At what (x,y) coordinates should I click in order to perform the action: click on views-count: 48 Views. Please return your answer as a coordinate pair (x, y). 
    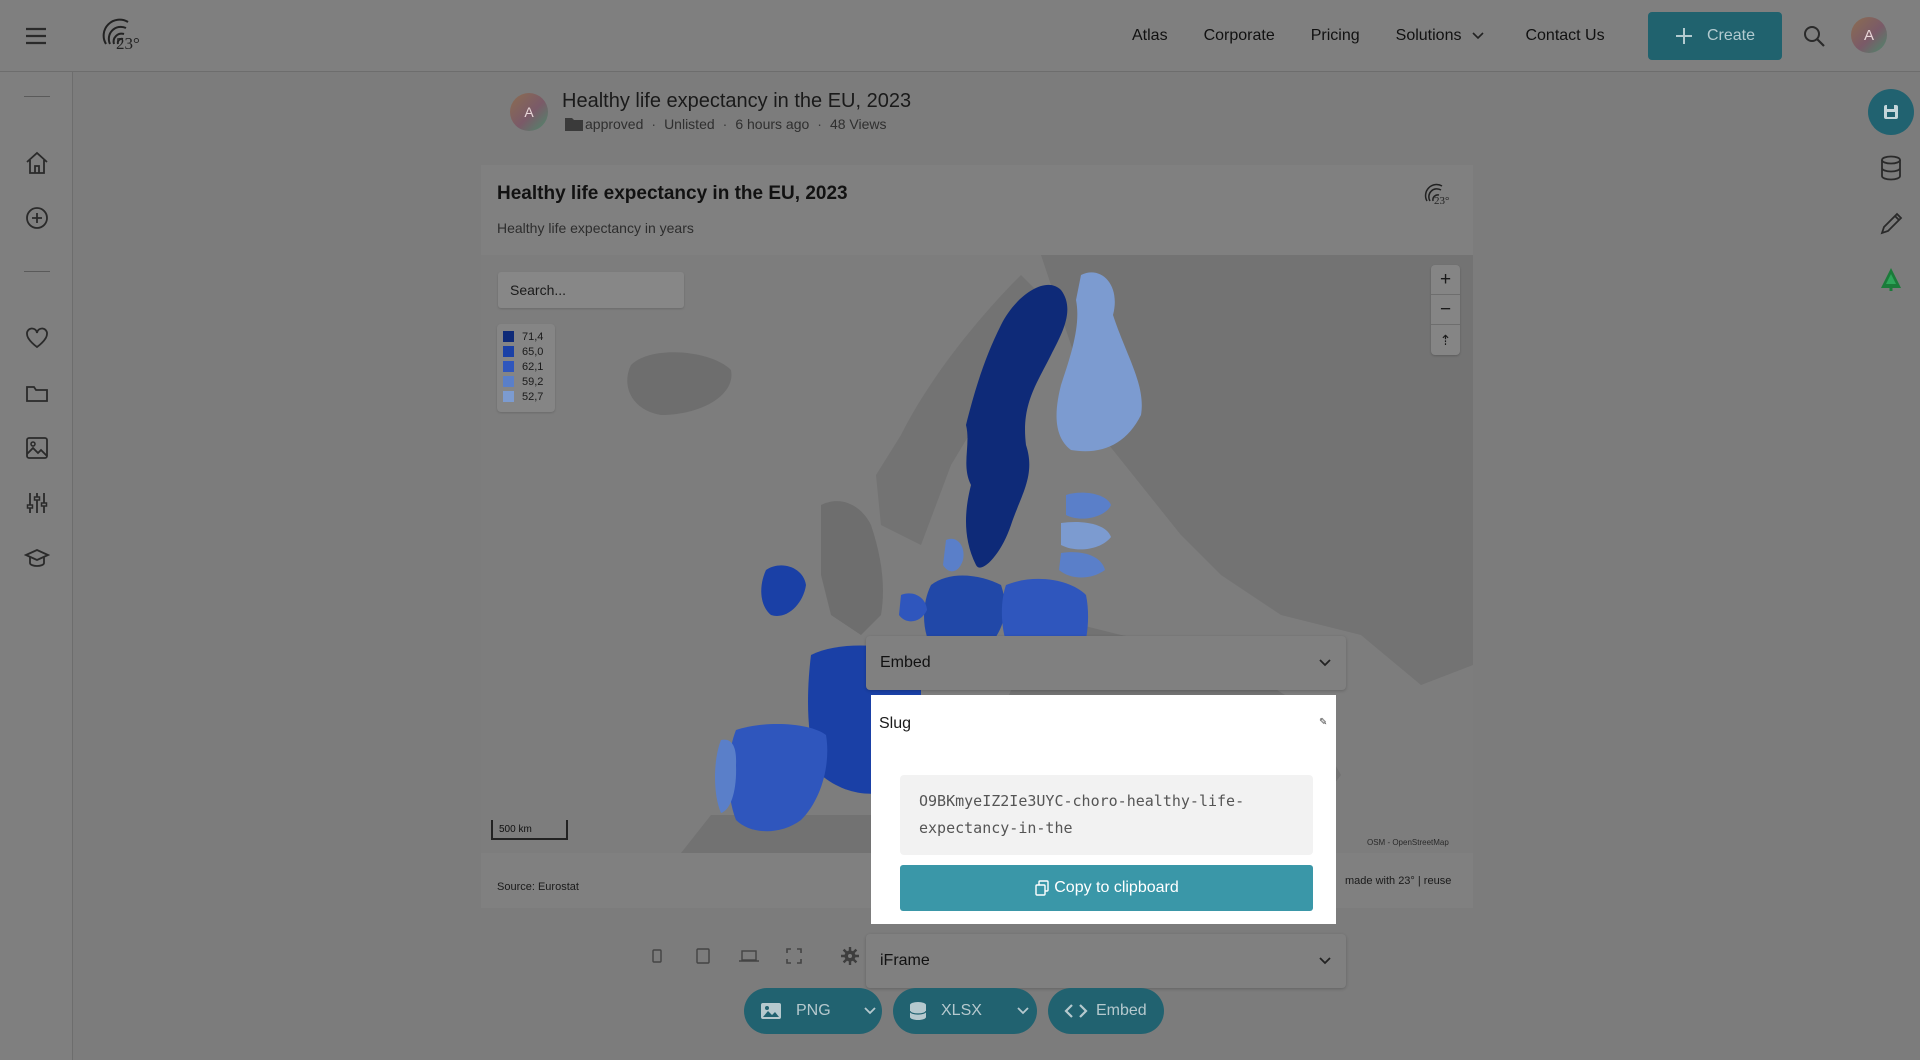
    Looking at the image, I should click on (858, 124).